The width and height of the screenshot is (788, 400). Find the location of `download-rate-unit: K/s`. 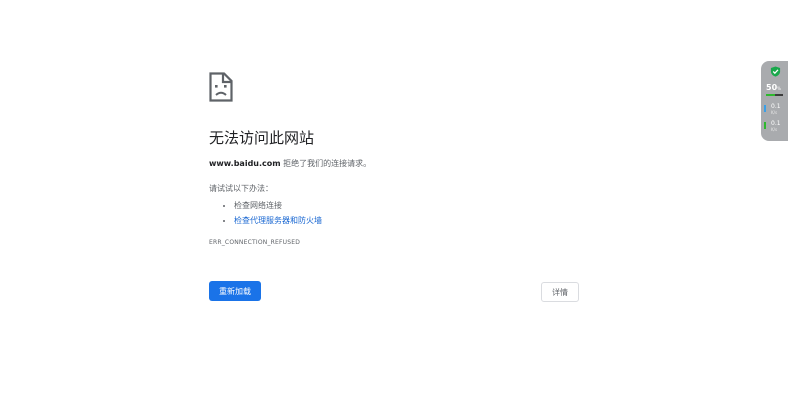

download-rate-unit: K/s is located at coordinates (774, 129).